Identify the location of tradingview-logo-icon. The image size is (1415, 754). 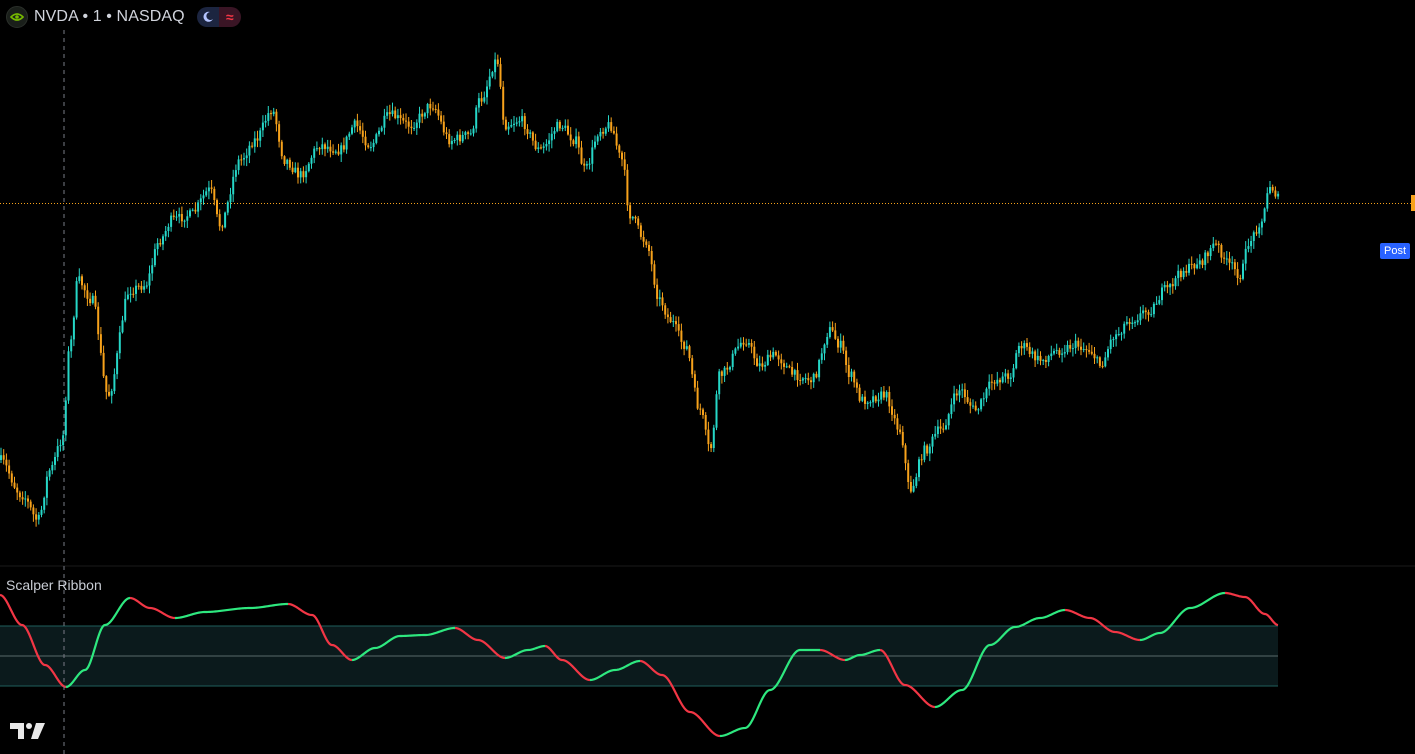
(28, 733).